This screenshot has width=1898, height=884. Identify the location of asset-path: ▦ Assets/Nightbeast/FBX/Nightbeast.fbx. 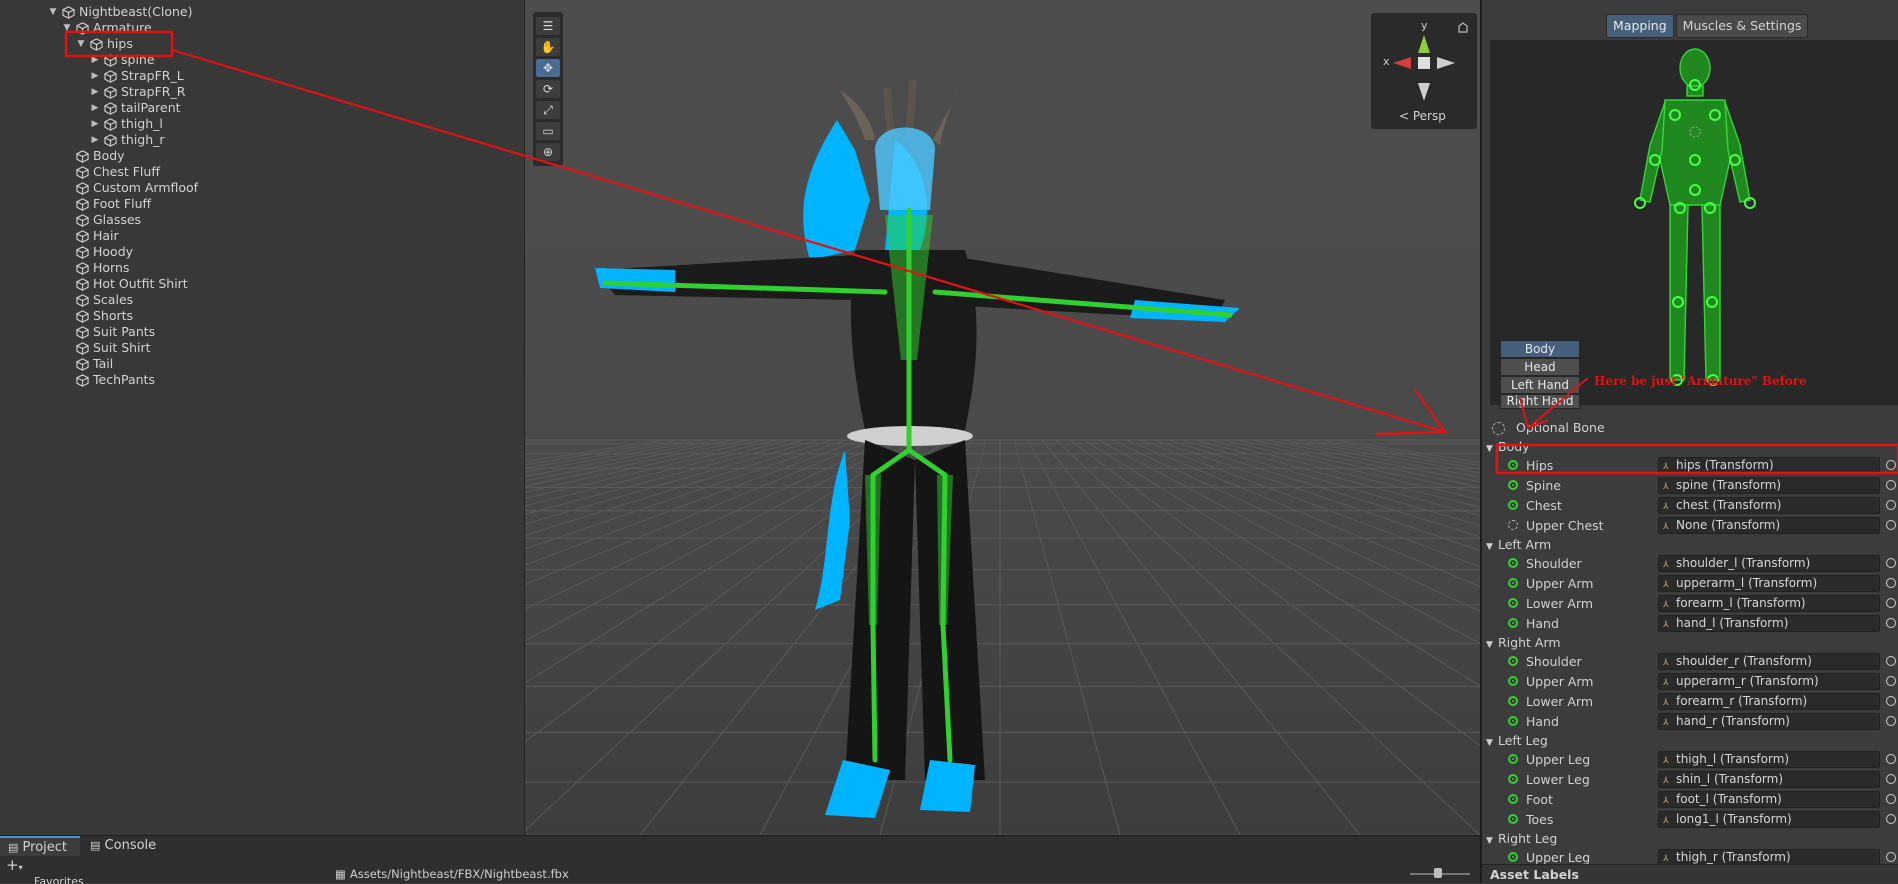
(452, 874).